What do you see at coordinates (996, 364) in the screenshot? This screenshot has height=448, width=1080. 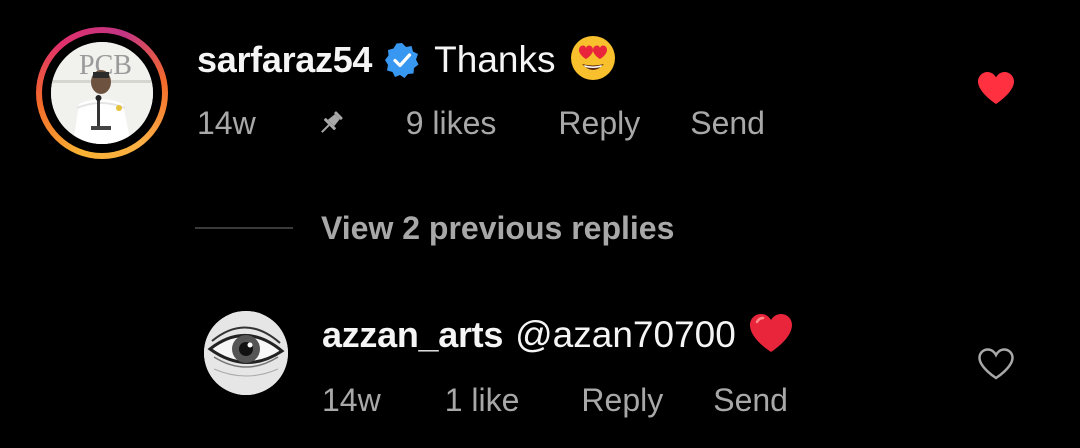 I see `heart-outline-icon` at bounding box center [996, 364].